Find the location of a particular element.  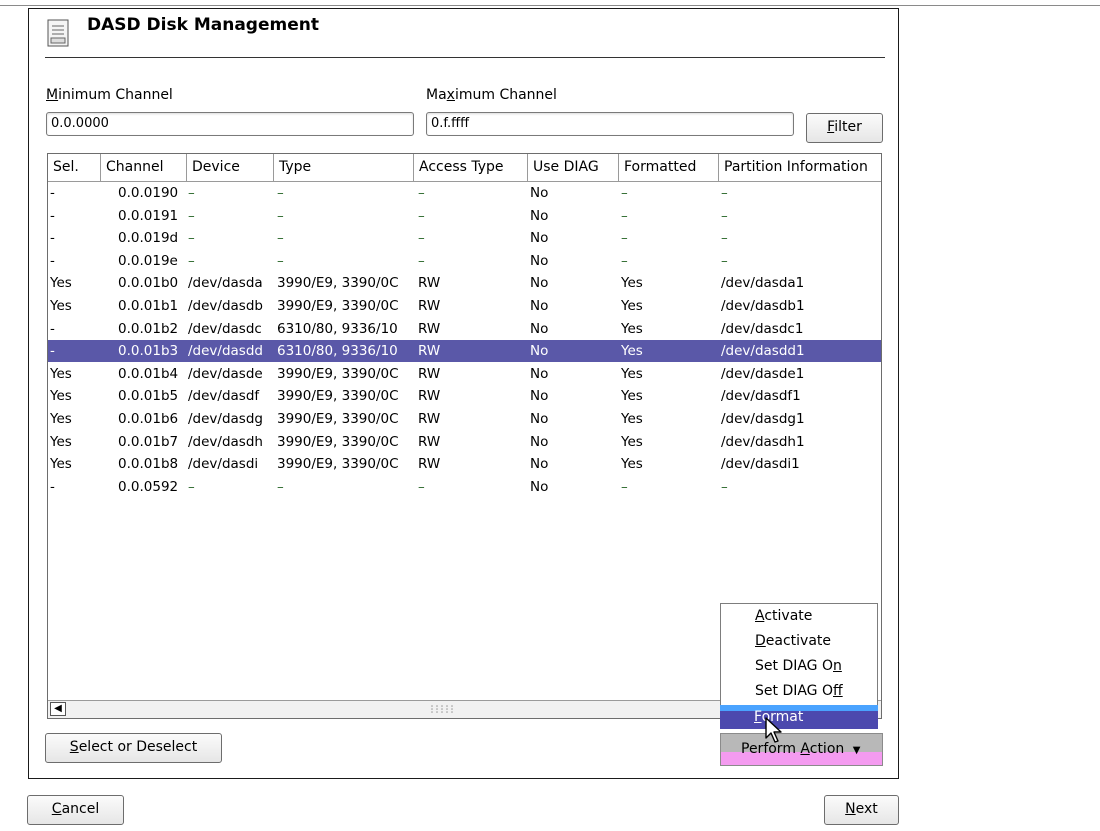

table-row: -0.0.0592– – – No – – is located at coordinates (464, 487).